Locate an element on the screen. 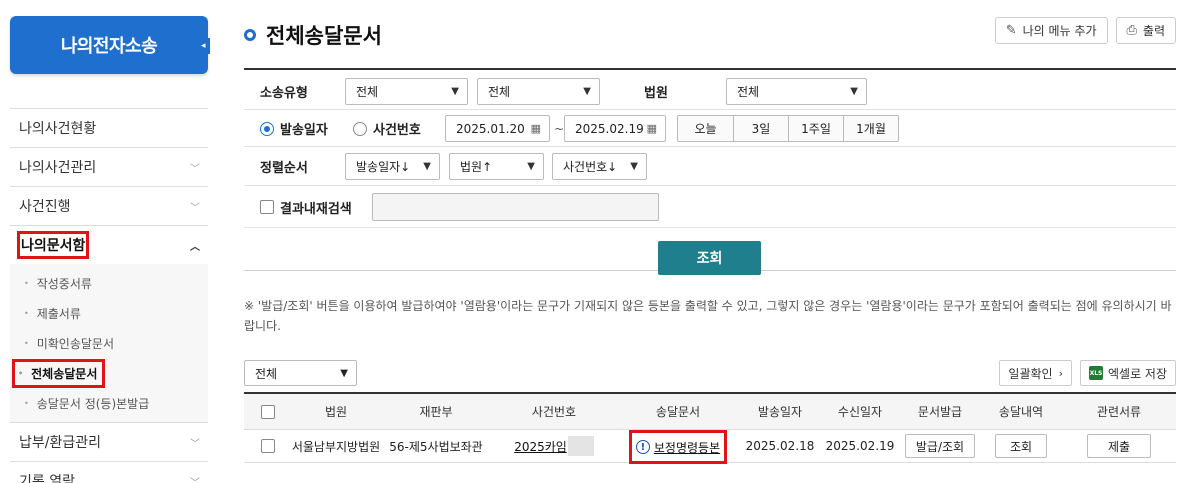  cell-court: 서울남부지방법원 is located at coordinates (336, 446).